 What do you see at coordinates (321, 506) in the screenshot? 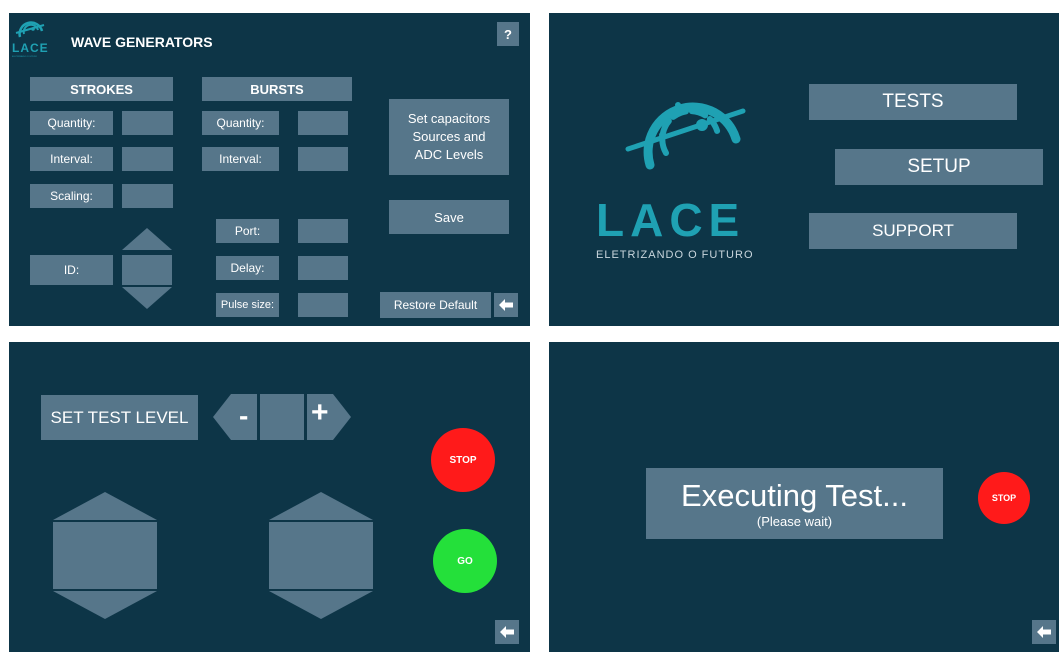
I see `right-up-arrow-button` at bounding box center [321, 506].